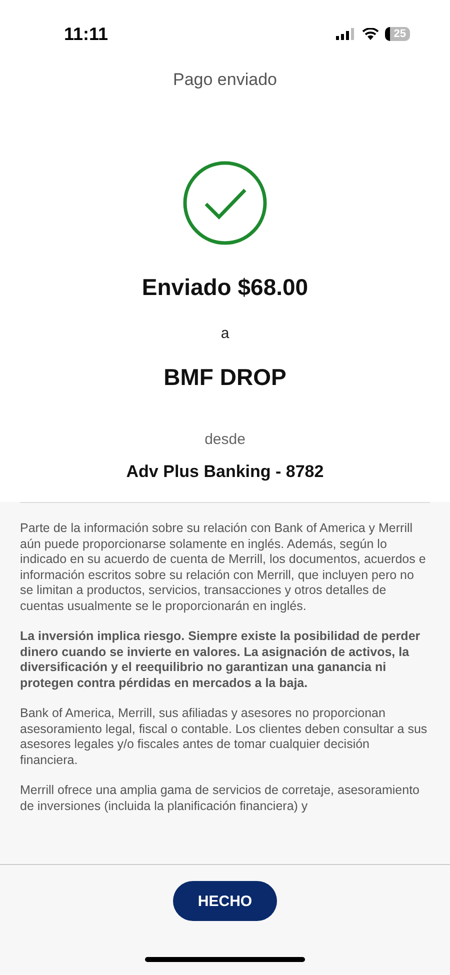 Image resolution: width=450 pixels, height=975 pixels. What do you see at coordinates (397, 34) in the screenshot?
I see `battery-level: 25` at bounding box center [397, 34].